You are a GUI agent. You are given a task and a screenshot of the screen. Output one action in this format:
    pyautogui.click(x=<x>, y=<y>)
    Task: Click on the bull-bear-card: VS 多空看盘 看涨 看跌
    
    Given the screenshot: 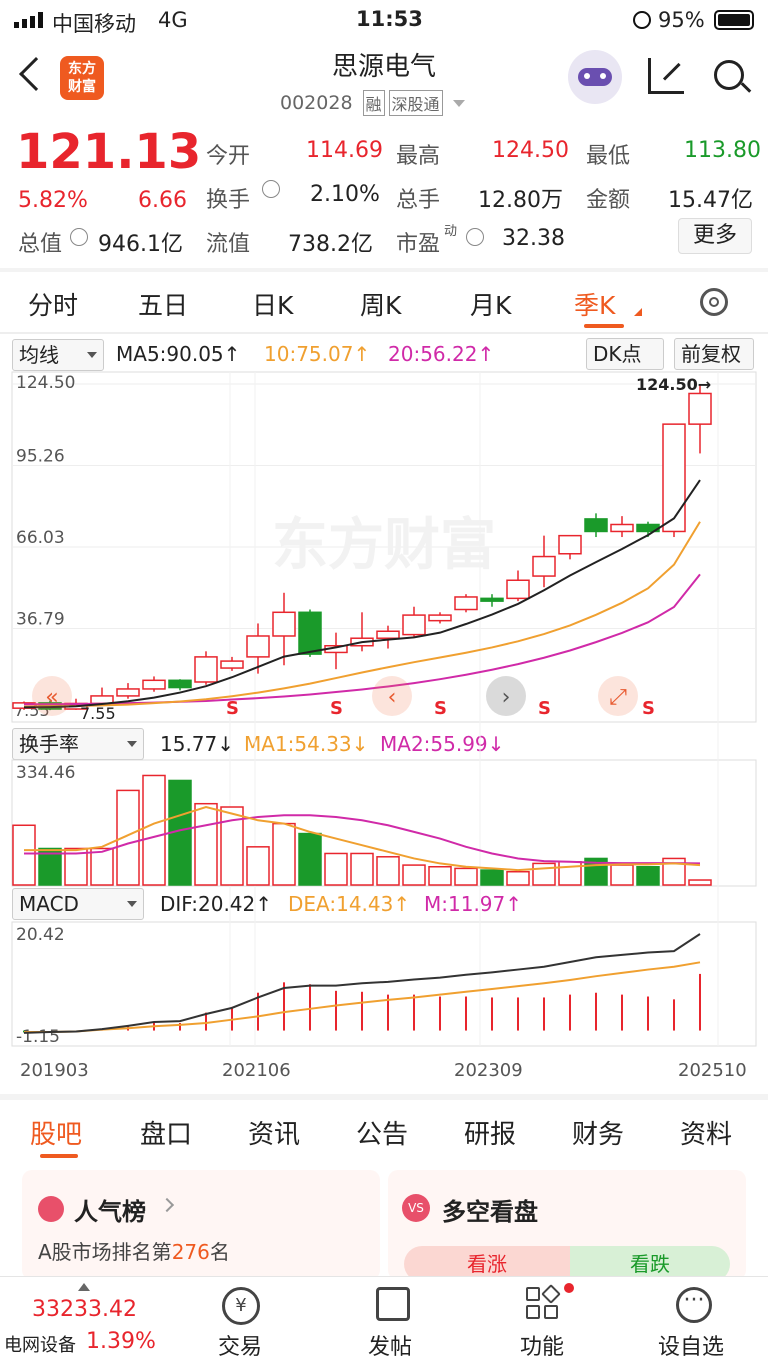 What is the action you would take?
    pyautogui.click(x=567, y=1226)
    